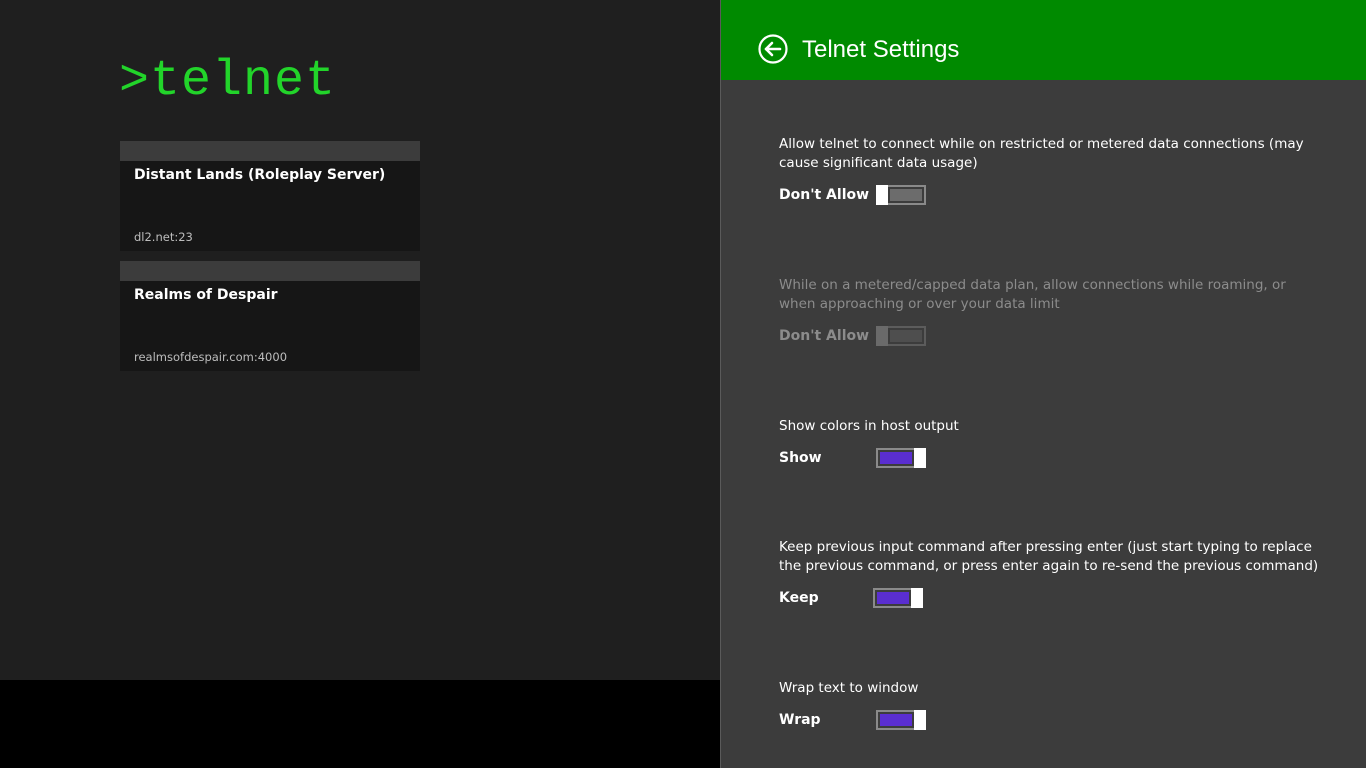  I want to click on settings-header: Telnet Settings, so click(1043, 40).